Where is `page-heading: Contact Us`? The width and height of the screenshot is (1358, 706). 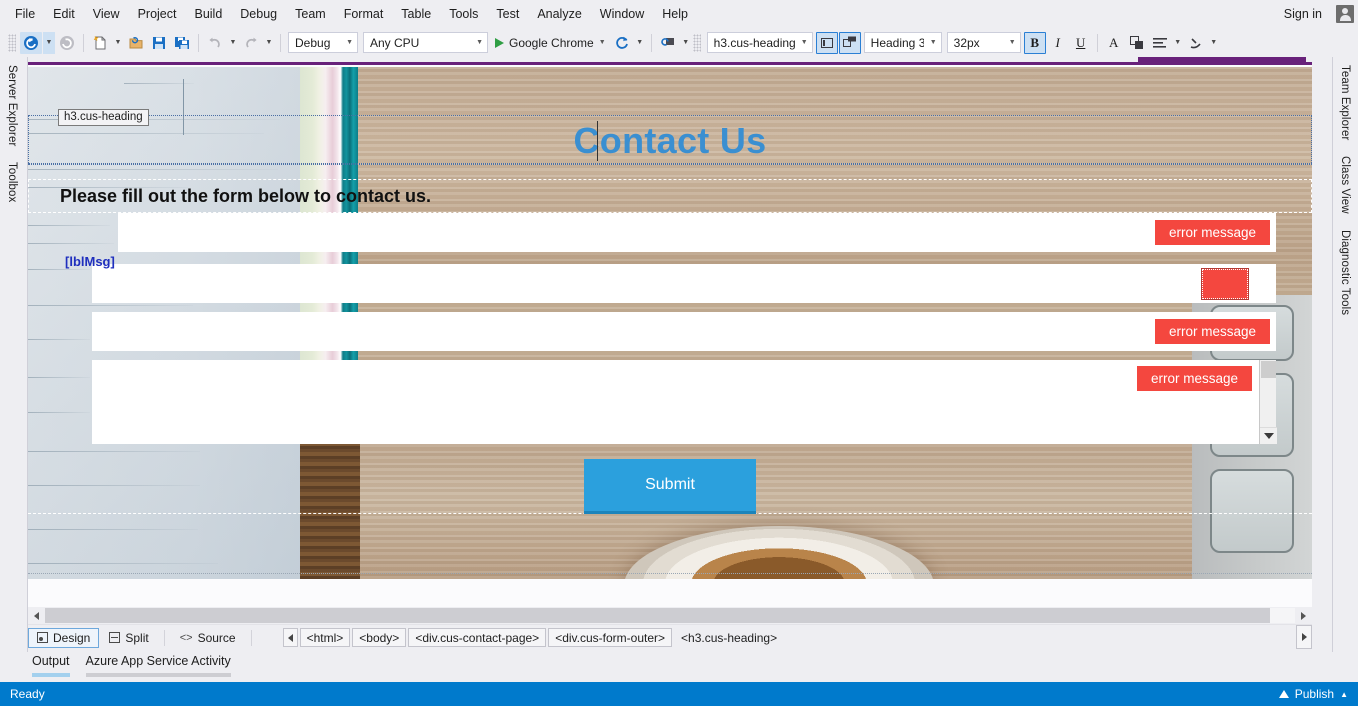 page-heading: Contact Us is located at coordinates (670, 141).